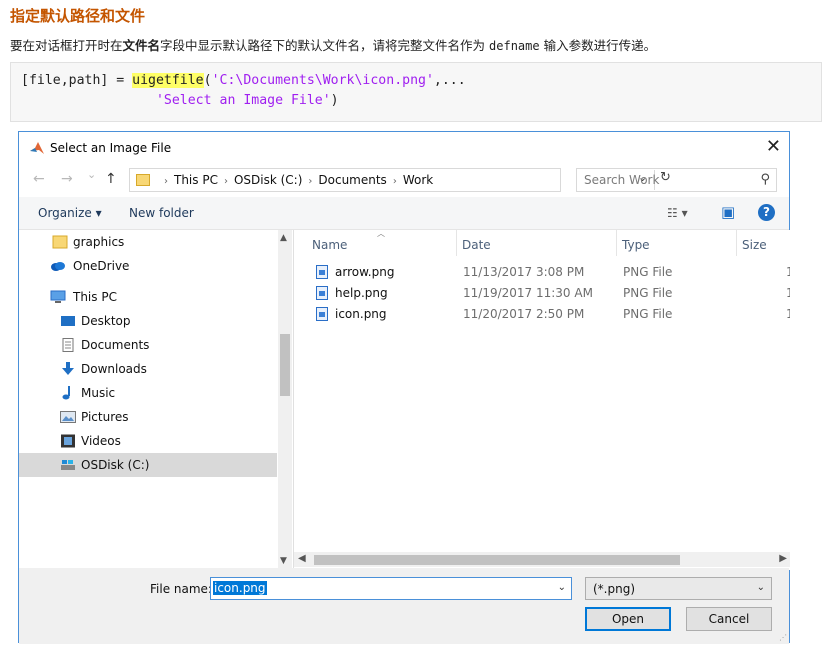 The width and height of the screenshot is (822, 648). Describe the element at coordinates (148, 393) in the screenshot. I see `nav-item-music: Music` at that location.